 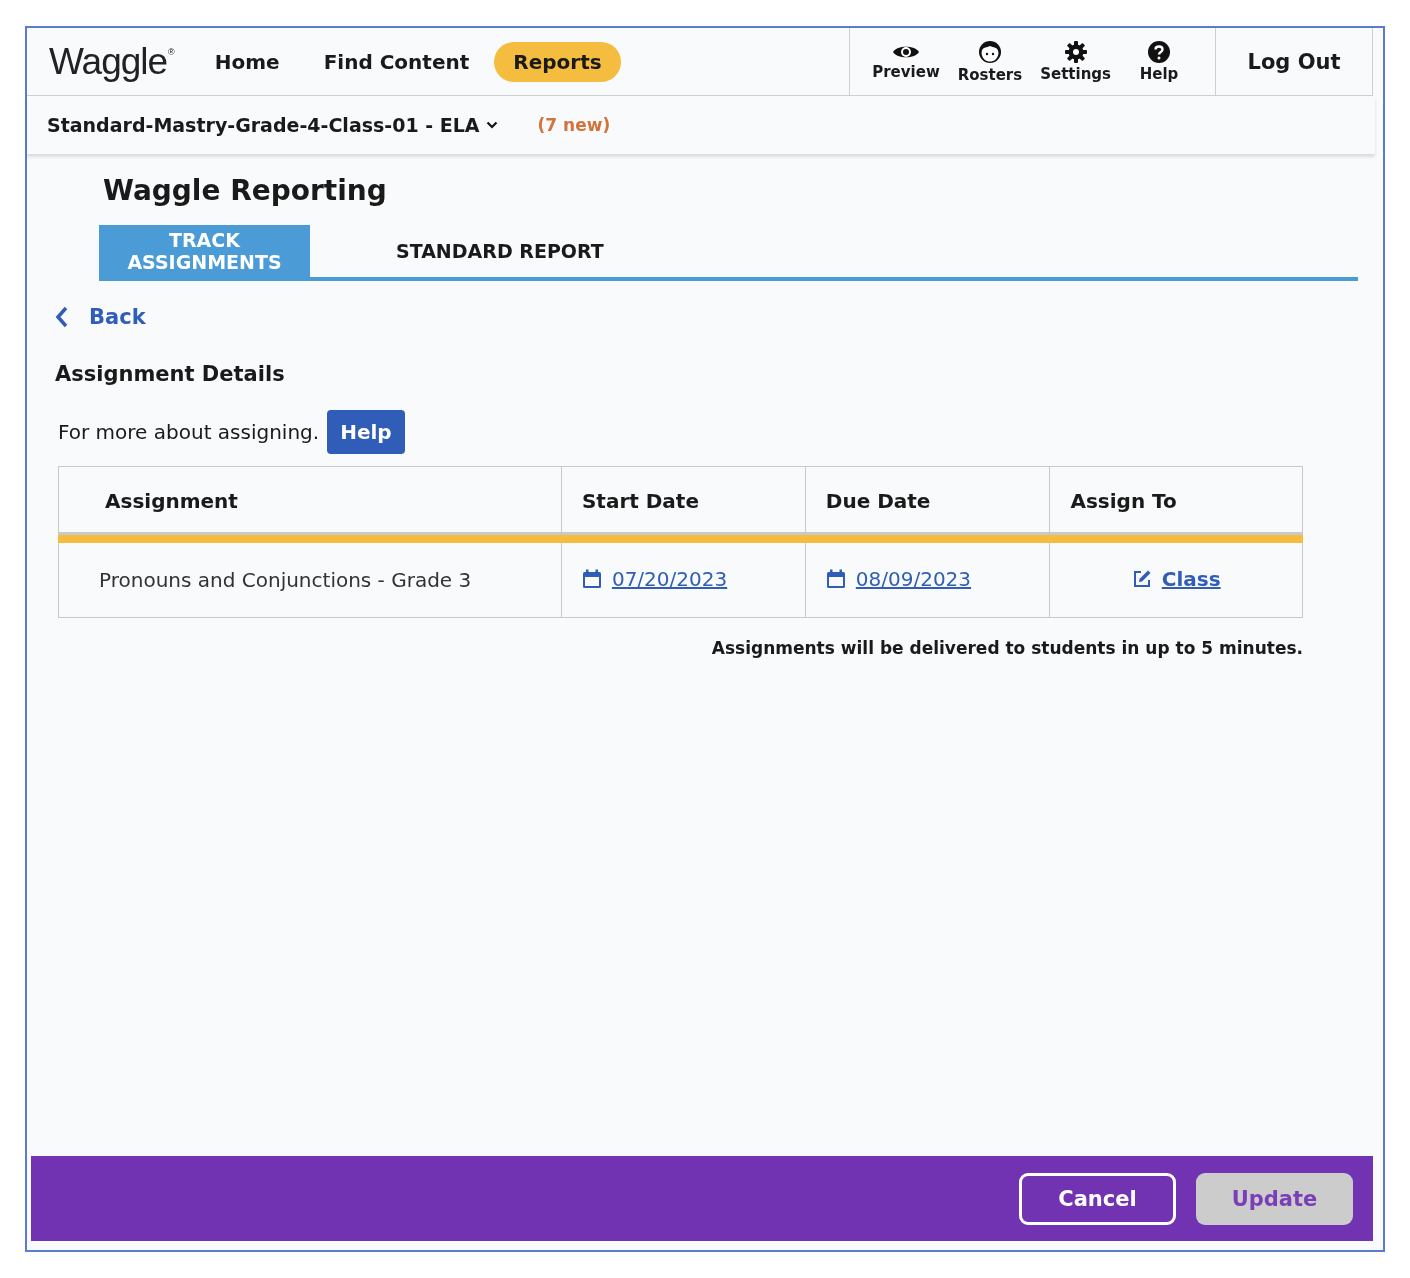 I want to click on page-title: Waggle Reporting, so click(x=245, y=190).